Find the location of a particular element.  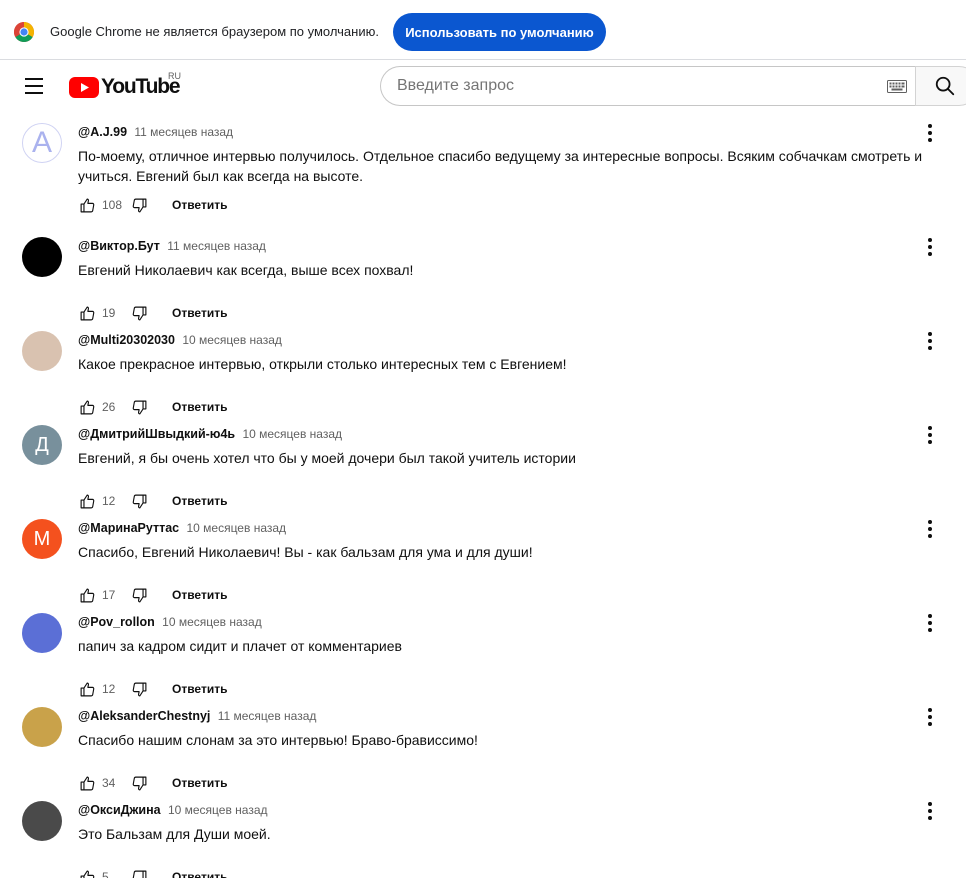

comment-author: @ДмитрийШвыдкий-ю4ь is located at coordinates (156, 434).